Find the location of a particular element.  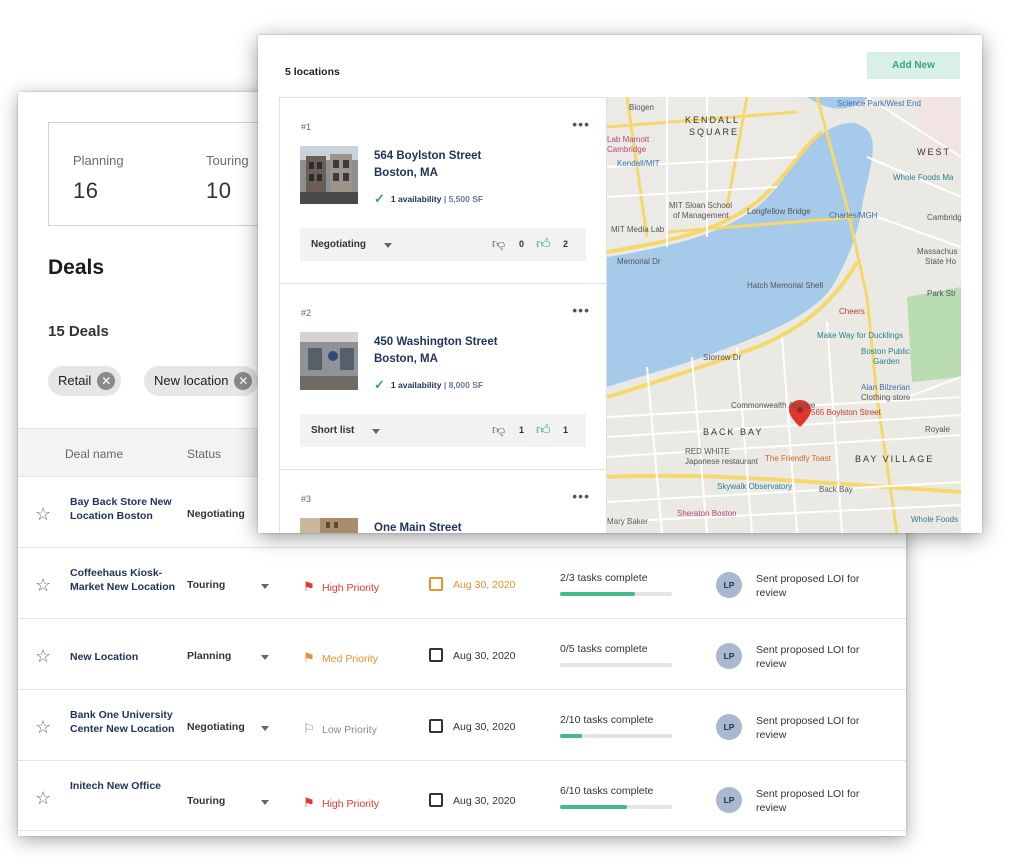

map-label: Storrow Dr is located at coordinates (722, 357).